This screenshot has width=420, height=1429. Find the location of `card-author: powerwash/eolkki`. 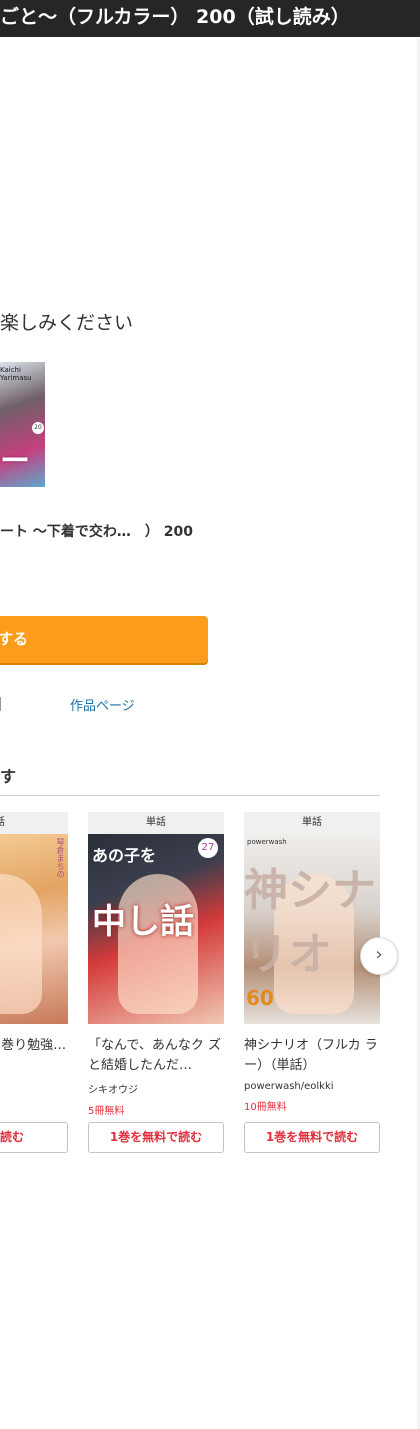

card-author: powerwash/eolkki is located at coordinates (312, 1086).